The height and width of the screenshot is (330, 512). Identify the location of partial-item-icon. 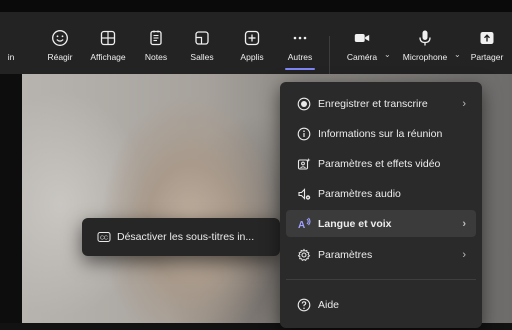
(11, 38).